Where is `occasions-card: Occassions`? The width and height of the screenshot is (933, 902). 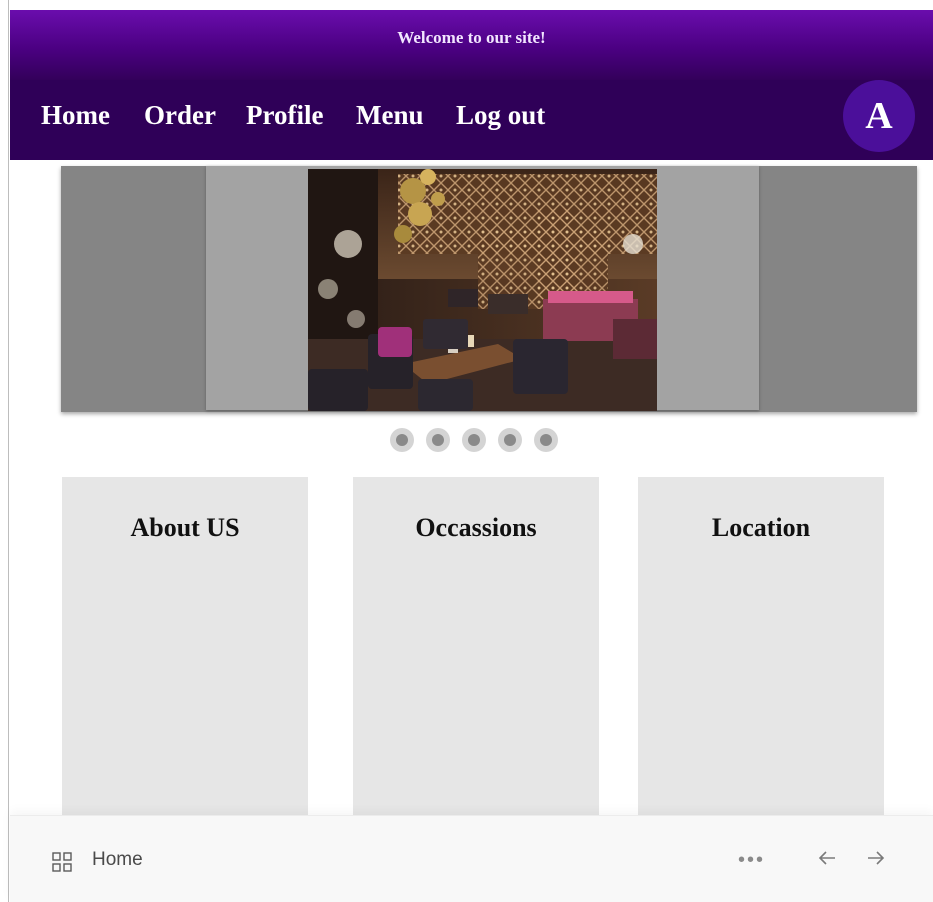
occasions-card: Occassions is located at coordinates (476, 649).